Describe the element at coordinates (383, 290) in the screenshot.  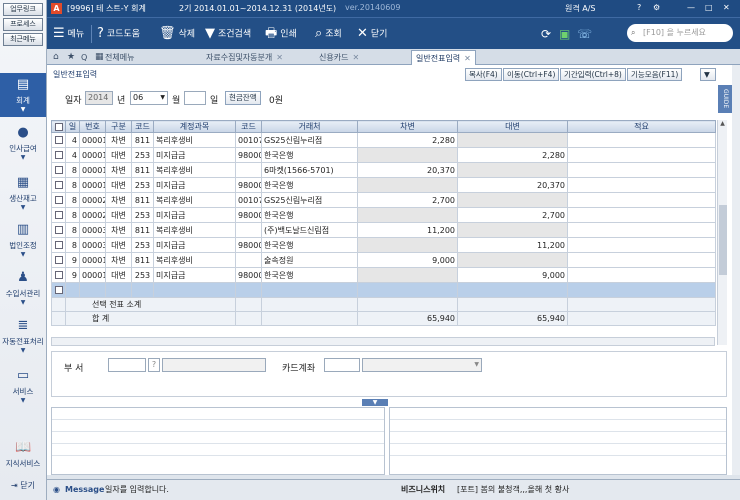
I see `new-entry-row` at that location.